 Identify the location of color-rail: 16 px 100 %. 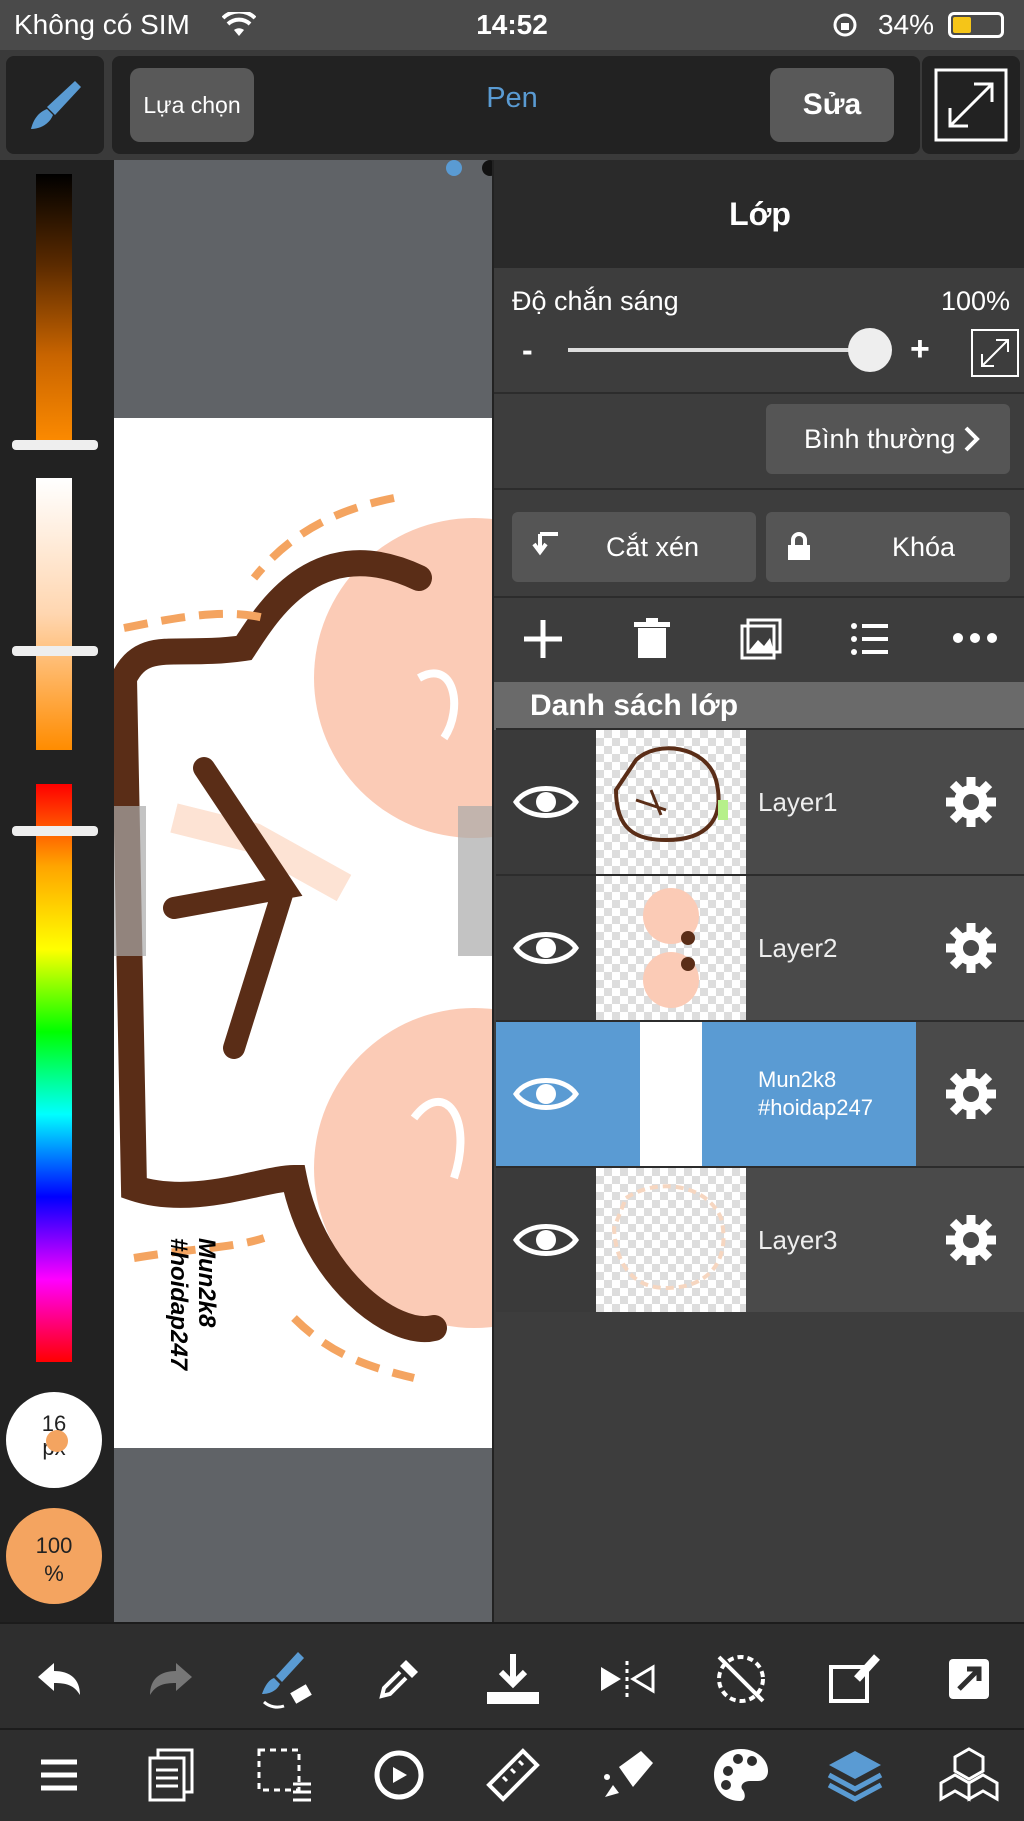
(57, 891).